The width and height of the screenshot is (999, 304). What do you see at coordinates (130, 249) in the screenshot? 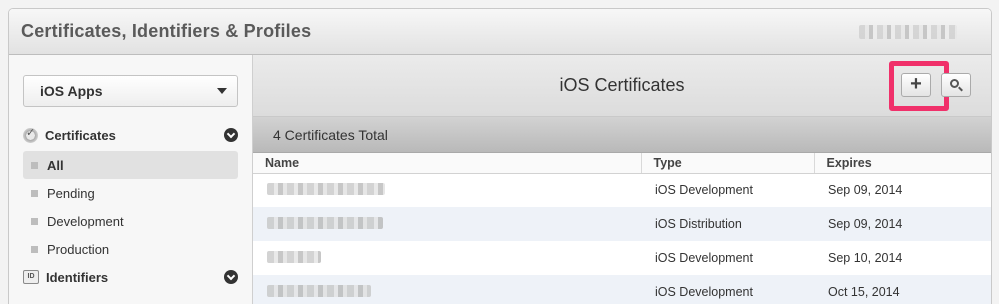
I see `sidebar-item-production: Production` at bounding box center [130, 249].